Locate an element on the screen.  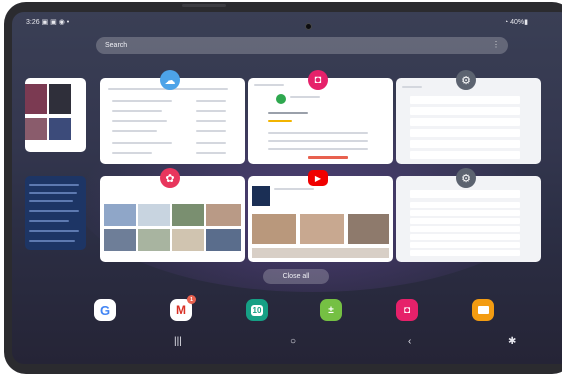
gmail-icon: M 1 is located at coordinates (183, 308).